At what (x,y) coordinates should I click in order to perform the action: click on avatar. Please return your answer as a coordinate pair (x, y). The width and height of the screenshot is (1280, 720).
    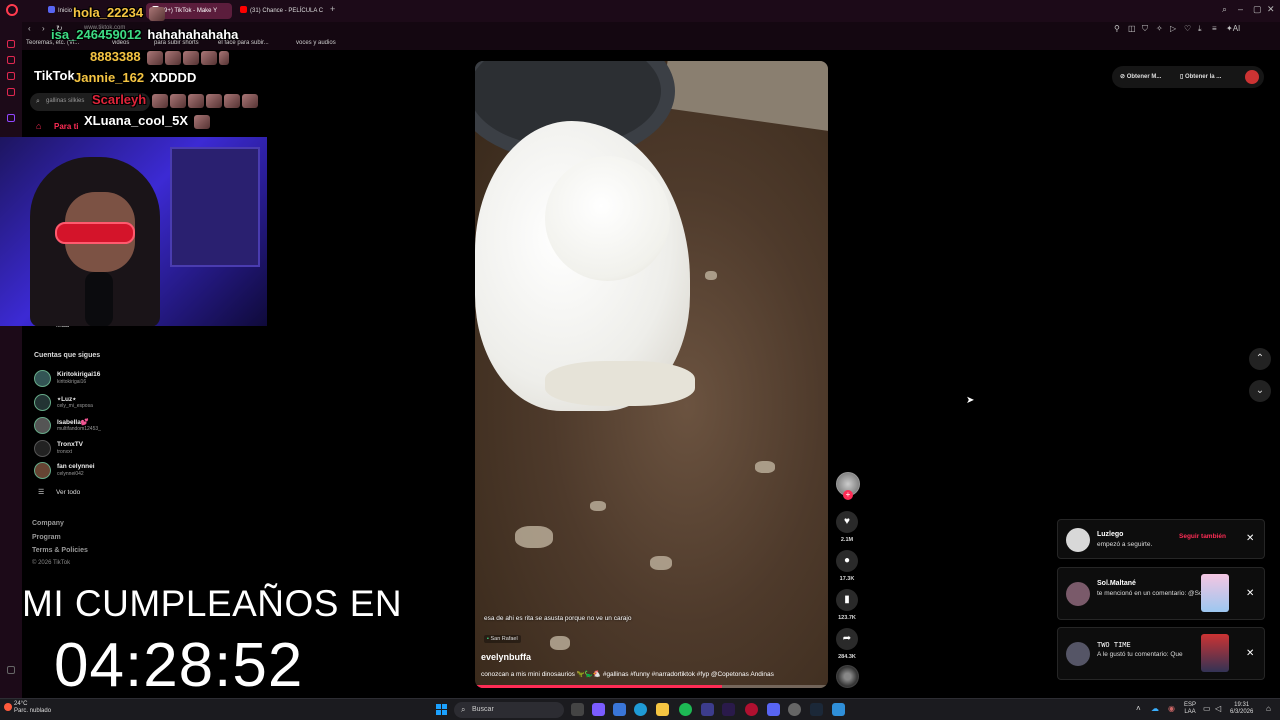
    Looking at the image, I should click on (42, 402).